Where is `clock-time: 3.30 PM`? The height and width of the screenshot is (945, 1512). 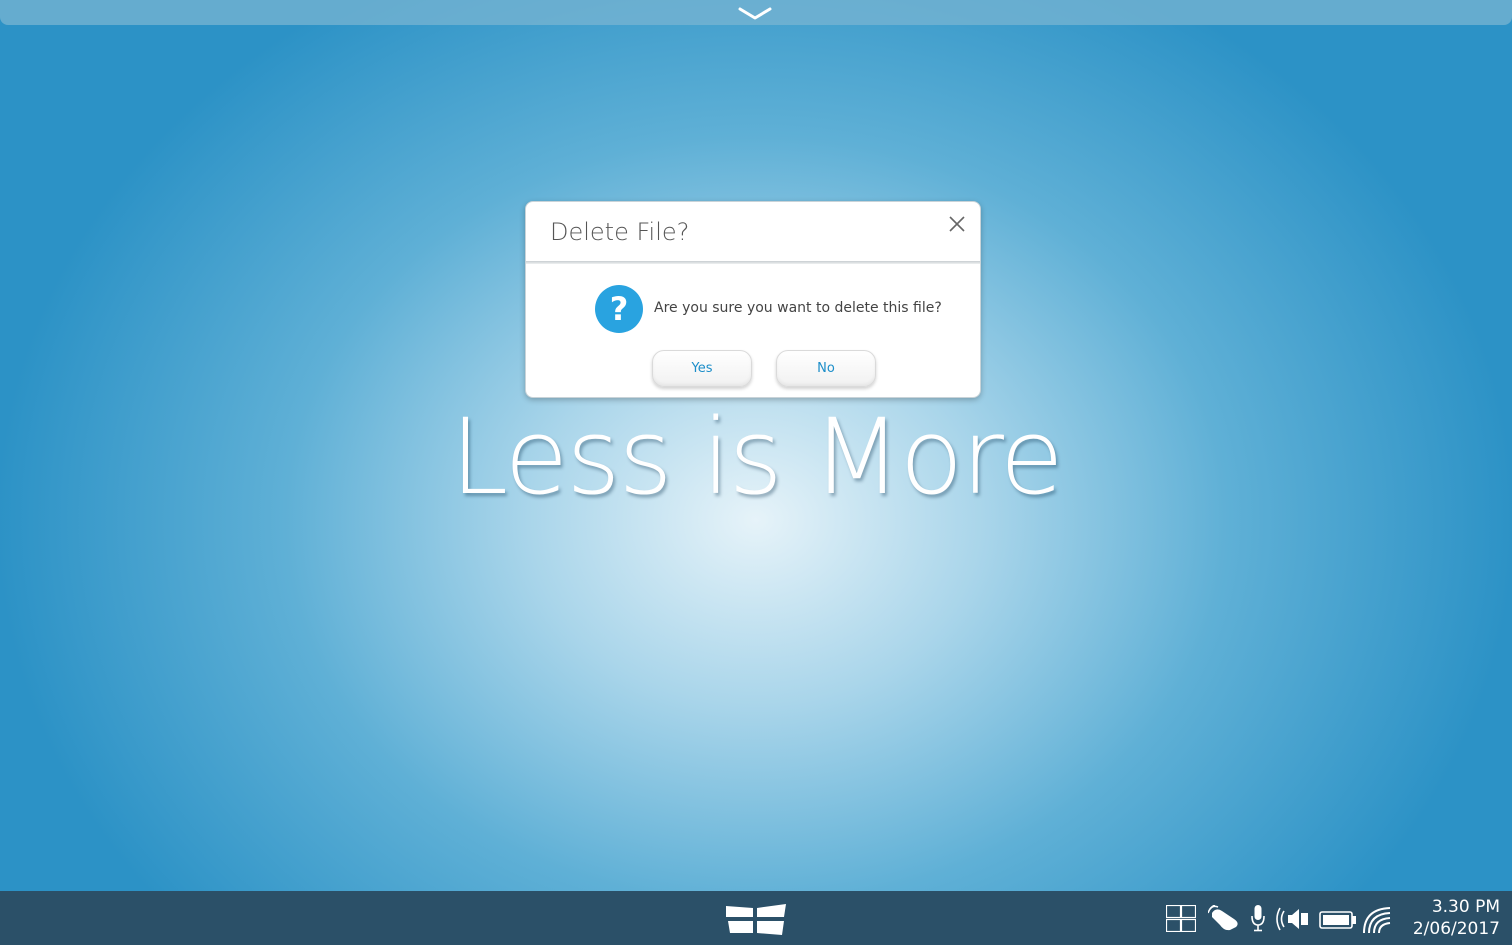
clock-time: 3.30 PM is located at coordinates (1465, 907).